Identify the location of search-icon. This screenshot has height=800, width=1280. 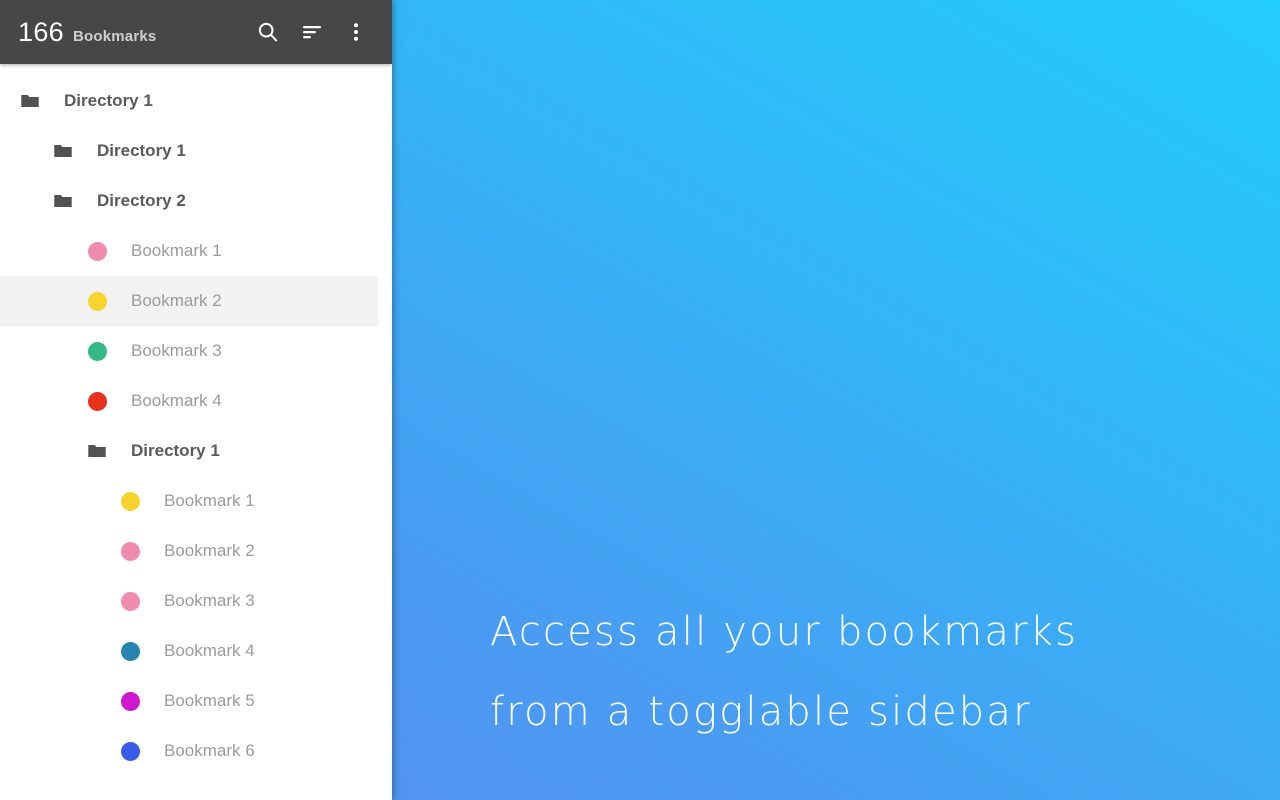
(268, 32).